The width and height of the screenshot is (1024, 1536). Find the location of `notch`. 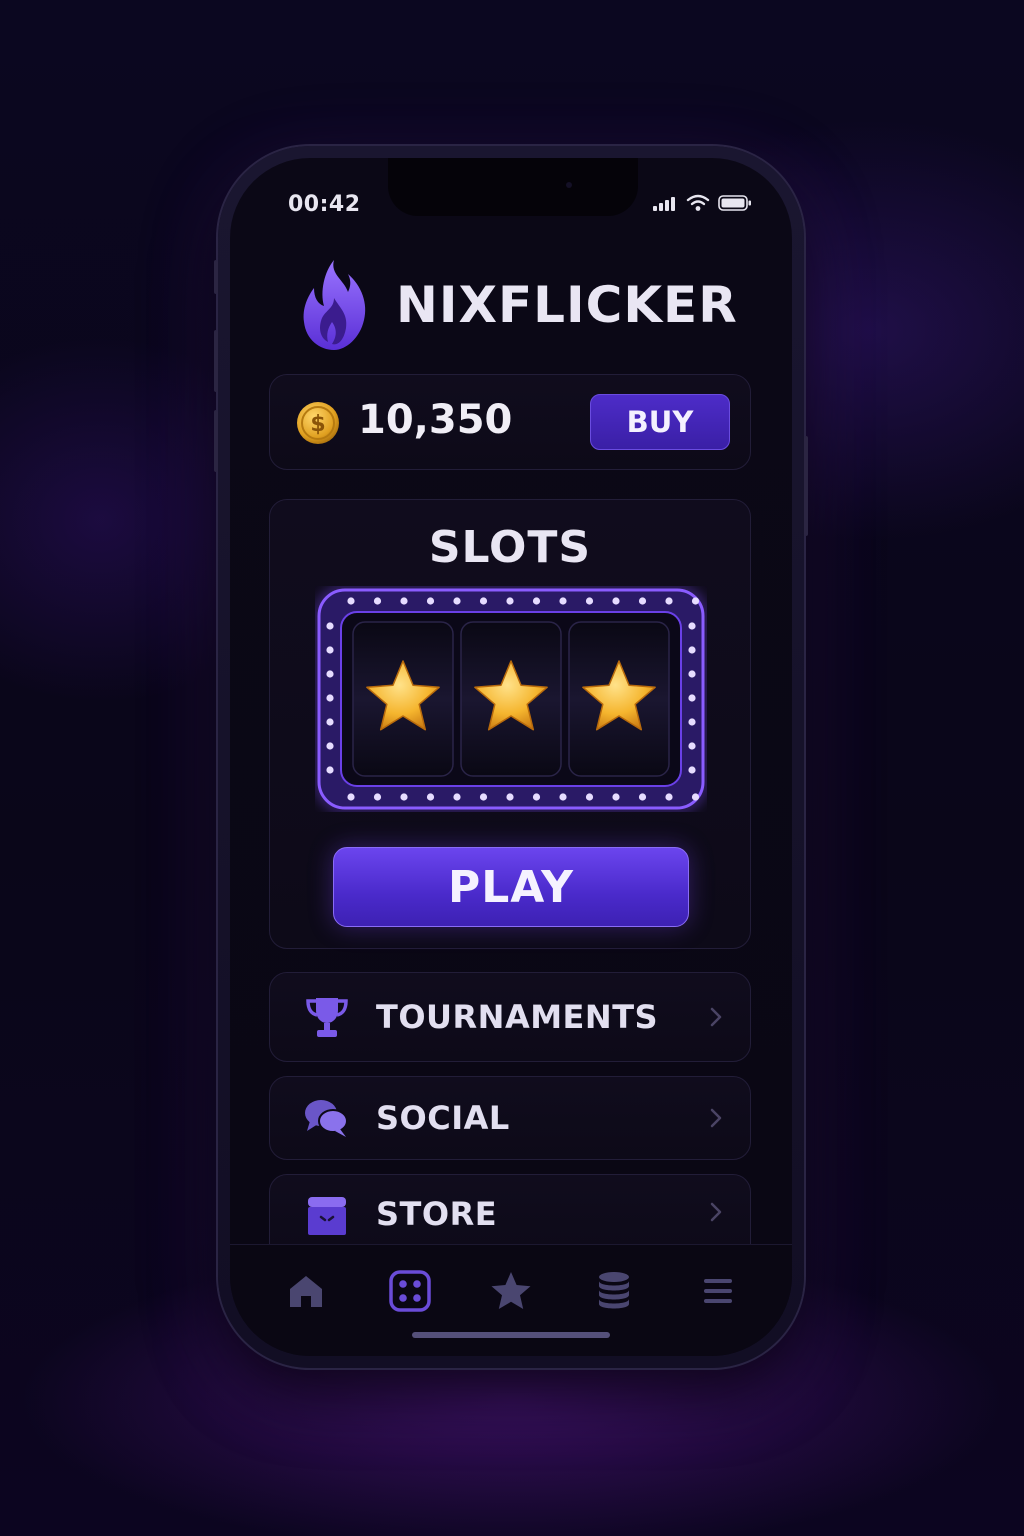

notch is located at coordinates (513, 187).